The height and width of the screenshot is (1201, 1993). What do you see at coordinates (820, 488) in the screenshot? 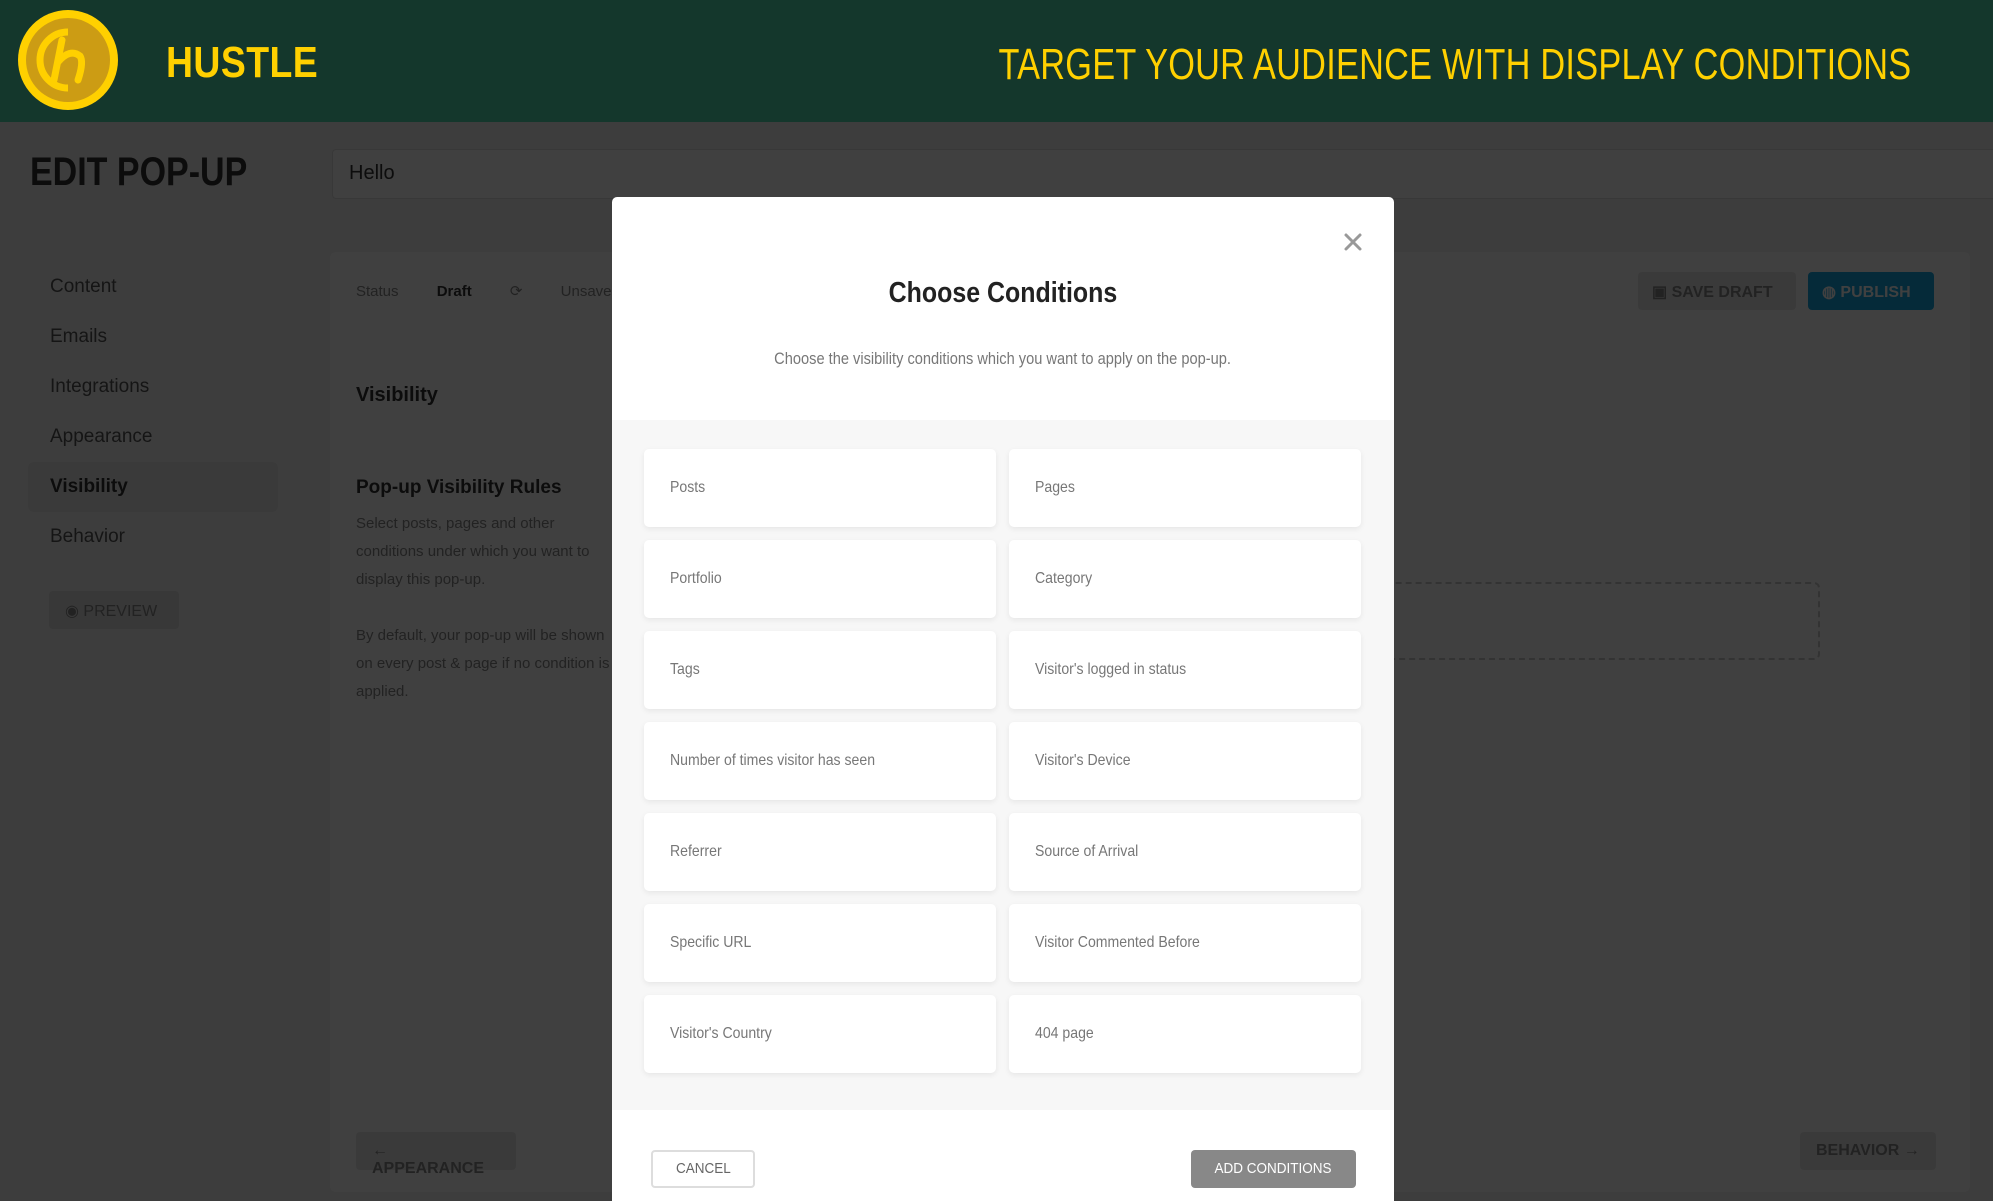
I see `condition-posts: Posts` at bounding box center [820, 488].